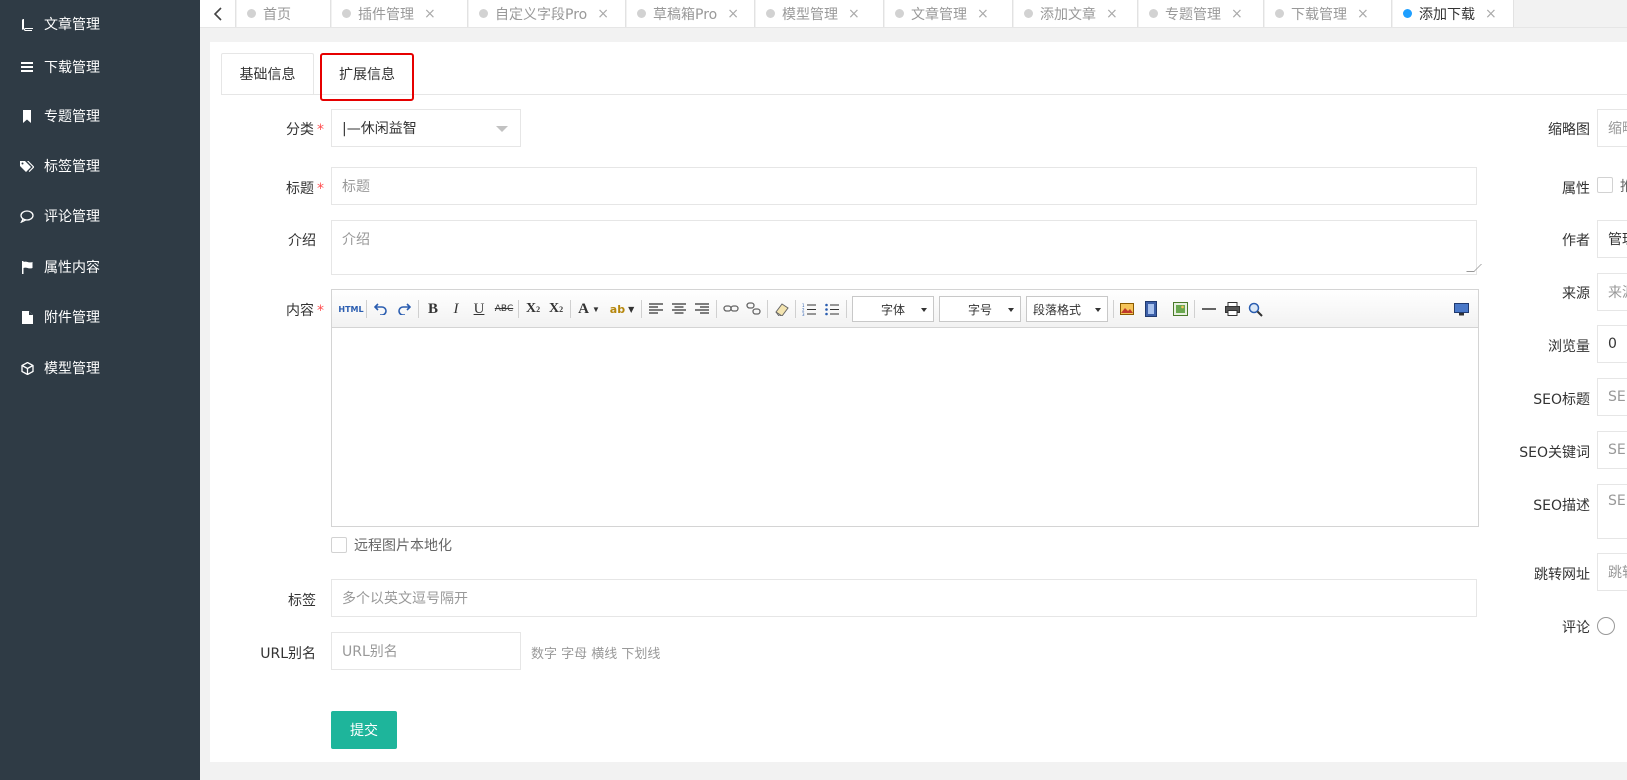  What do you see at coordinates (320, 189) in the screenshot?
I see `required-mark: *` at bounding box center [320, 189].